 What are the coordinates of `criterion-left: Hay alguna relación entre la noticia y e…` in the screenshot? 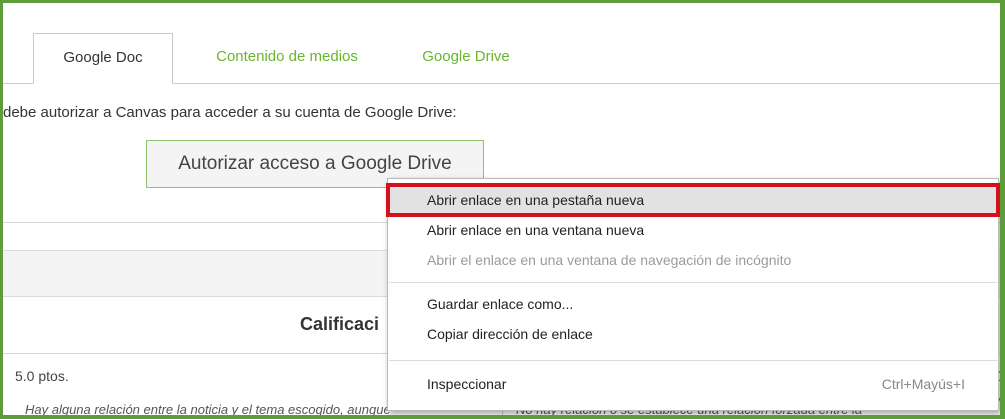 It's located at (208, 409).